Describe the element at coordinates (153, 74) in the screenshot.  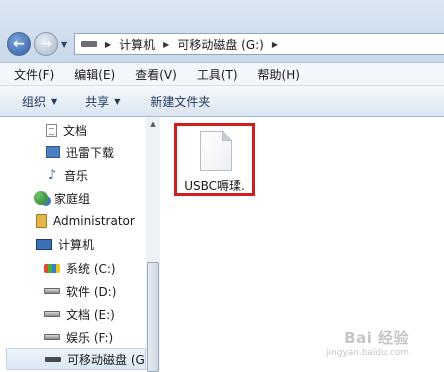
I see `menu-view: 查看(V)` at that location.